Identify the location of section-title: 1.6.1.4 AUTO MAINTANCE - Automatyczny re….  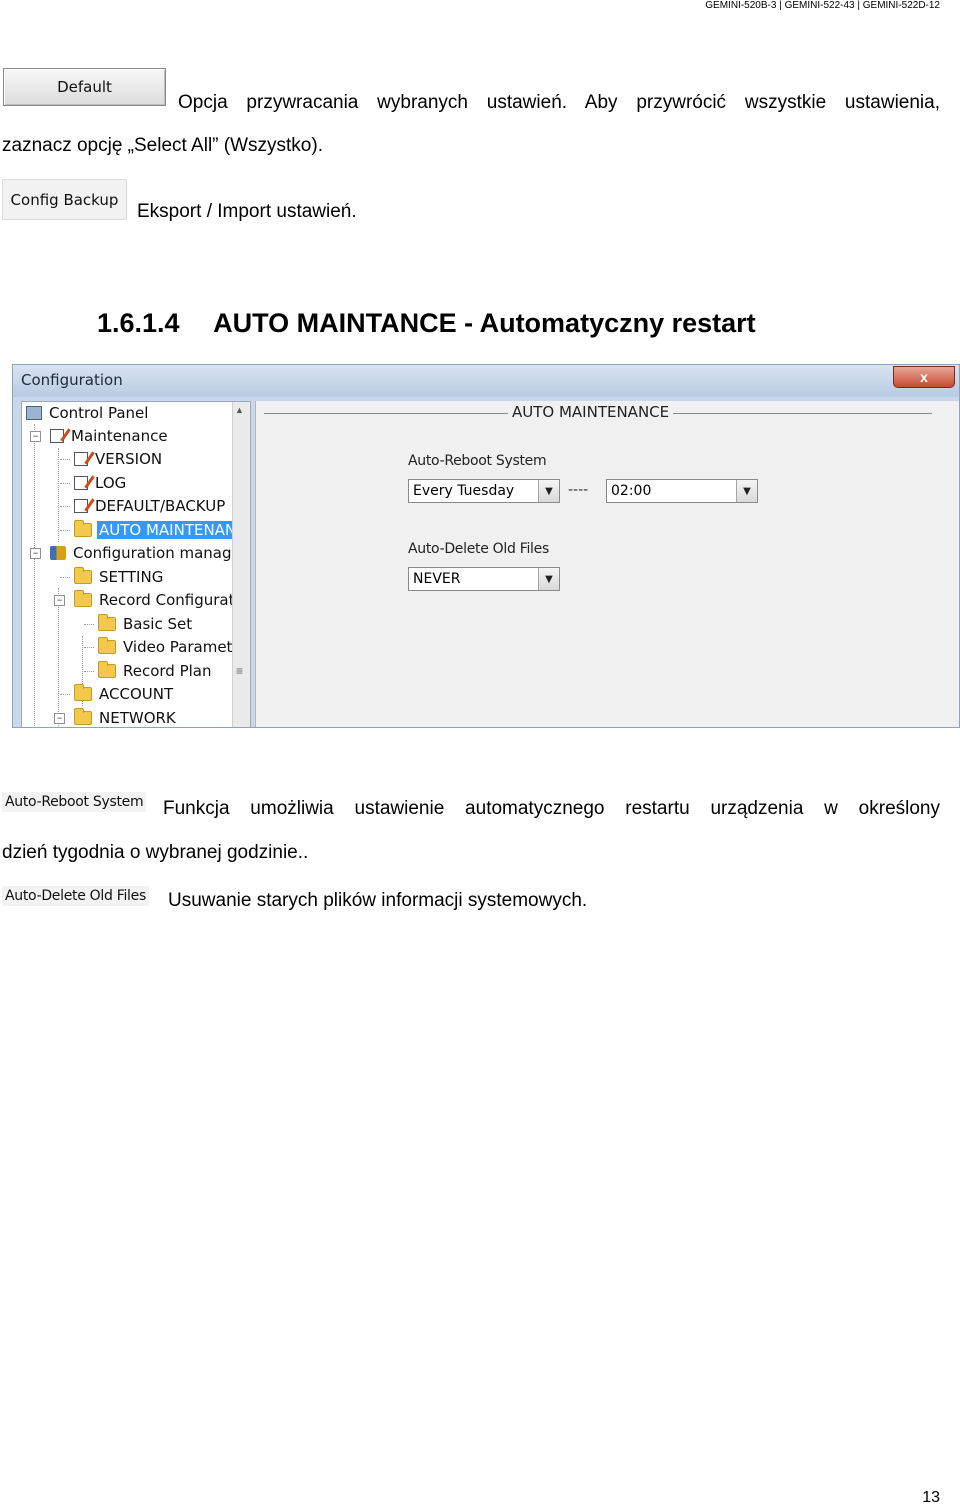
(426, 323).